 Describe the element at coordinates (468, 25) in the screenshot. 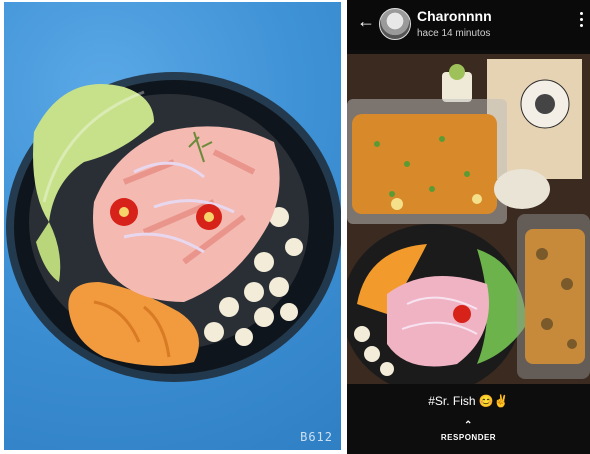

I see `story-header: ← Charonnnn hace 14 minutos` at that location.